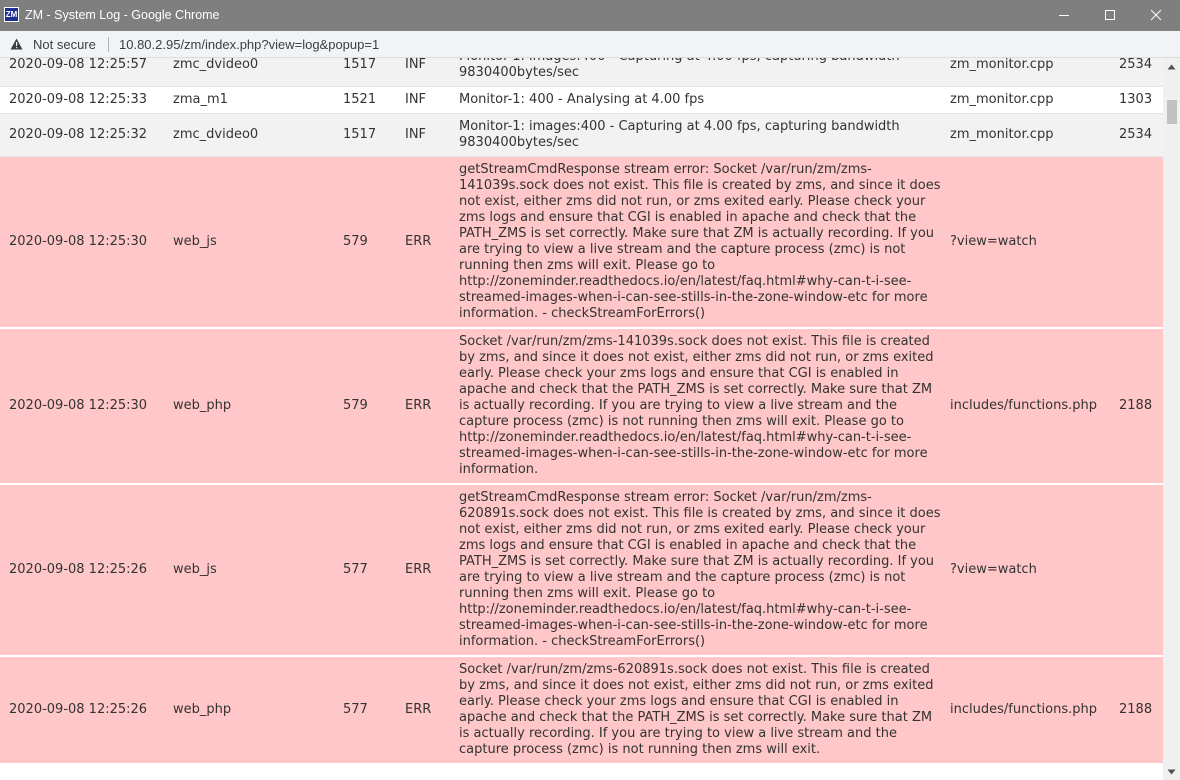 Image resolution: width=1180 pixels, height=780 pixels. I want to click on zoneminder-app-icon: ZM, so click(11, 14).